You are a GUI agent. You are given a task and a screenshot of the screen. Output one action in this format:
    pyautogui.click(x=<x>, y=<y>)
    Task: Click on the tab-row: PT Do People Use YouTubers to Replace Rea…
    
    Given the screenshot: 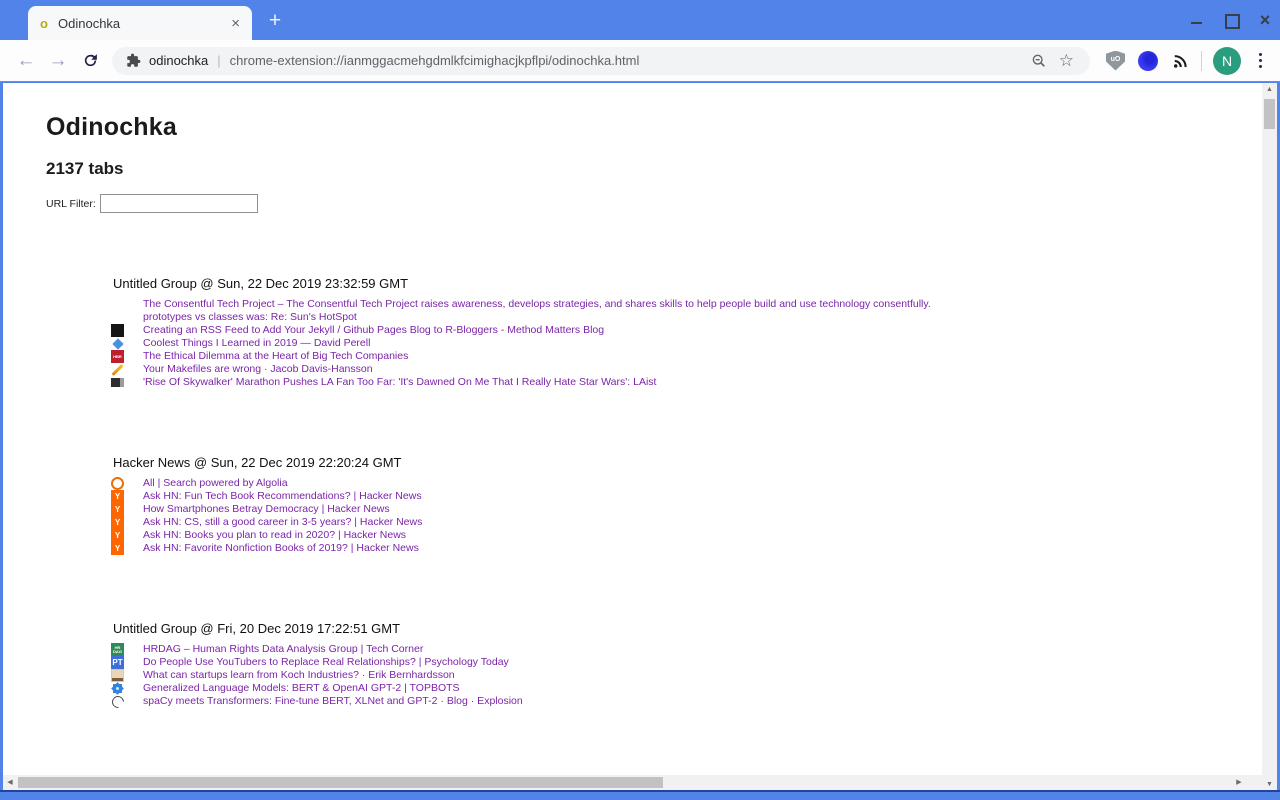 What is the action you would take?
    pyautogui.click(x=632, y=662)
    